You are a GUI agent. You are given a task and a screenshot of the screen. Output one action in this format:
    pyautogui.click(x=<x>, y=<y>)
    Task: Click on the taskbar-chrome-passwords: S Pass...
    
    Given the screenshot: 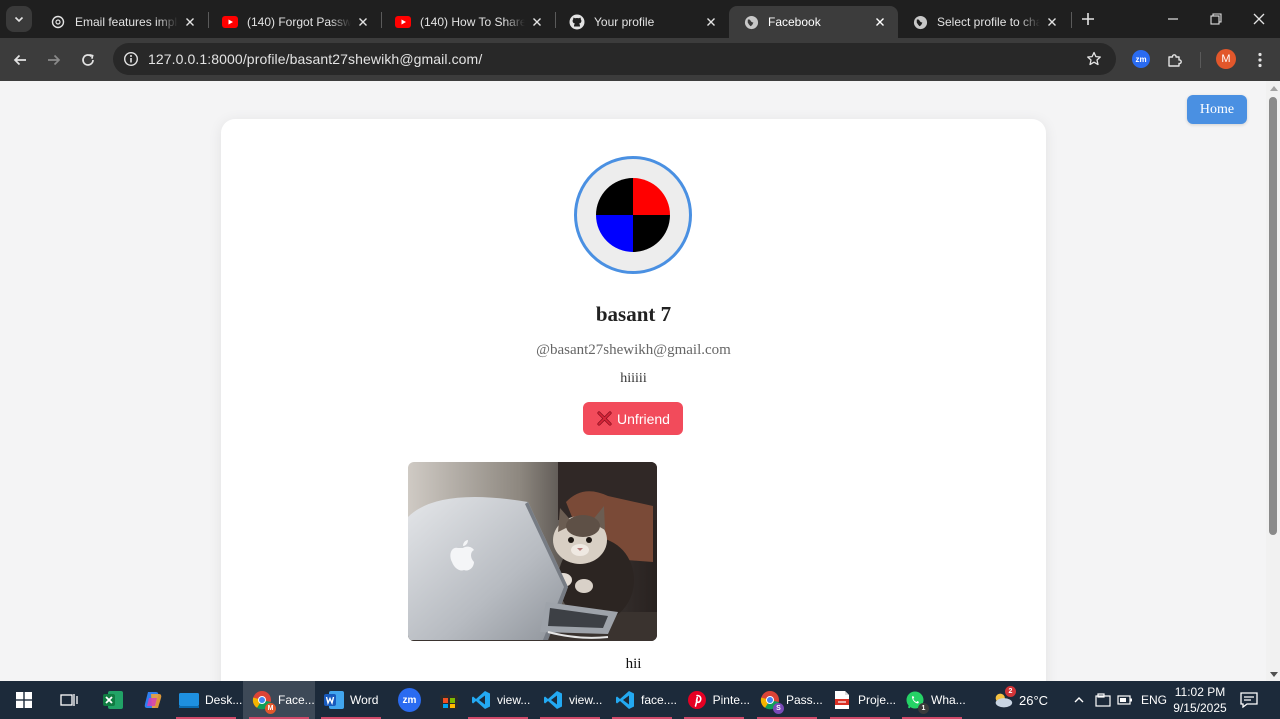 What is the action you would take?
    pyautogui.click(x=787, y=700)
    